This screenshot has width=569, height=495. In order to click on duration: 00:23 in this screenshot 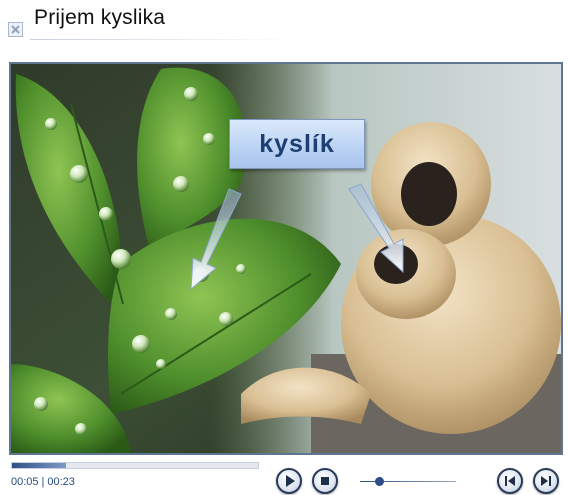, I will do `click(61, 482)`.